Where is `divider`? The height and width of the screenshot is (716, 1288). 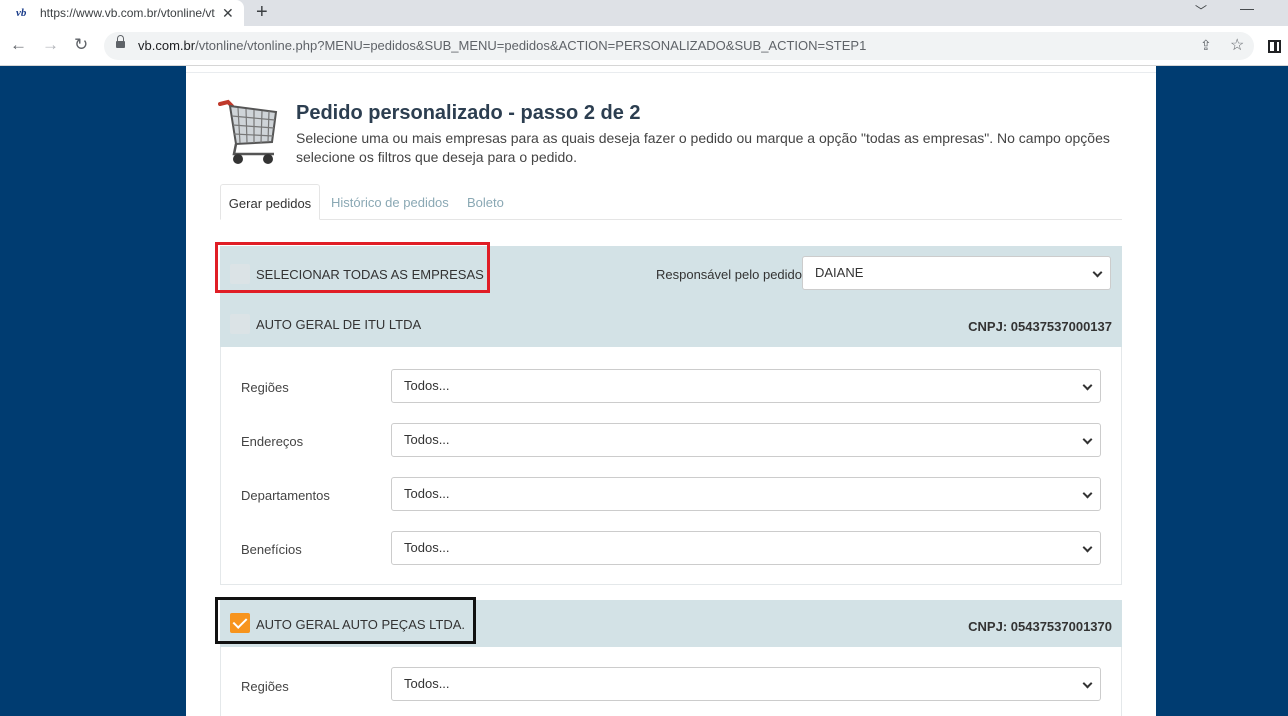 divider is located at coordinates (671, 72).